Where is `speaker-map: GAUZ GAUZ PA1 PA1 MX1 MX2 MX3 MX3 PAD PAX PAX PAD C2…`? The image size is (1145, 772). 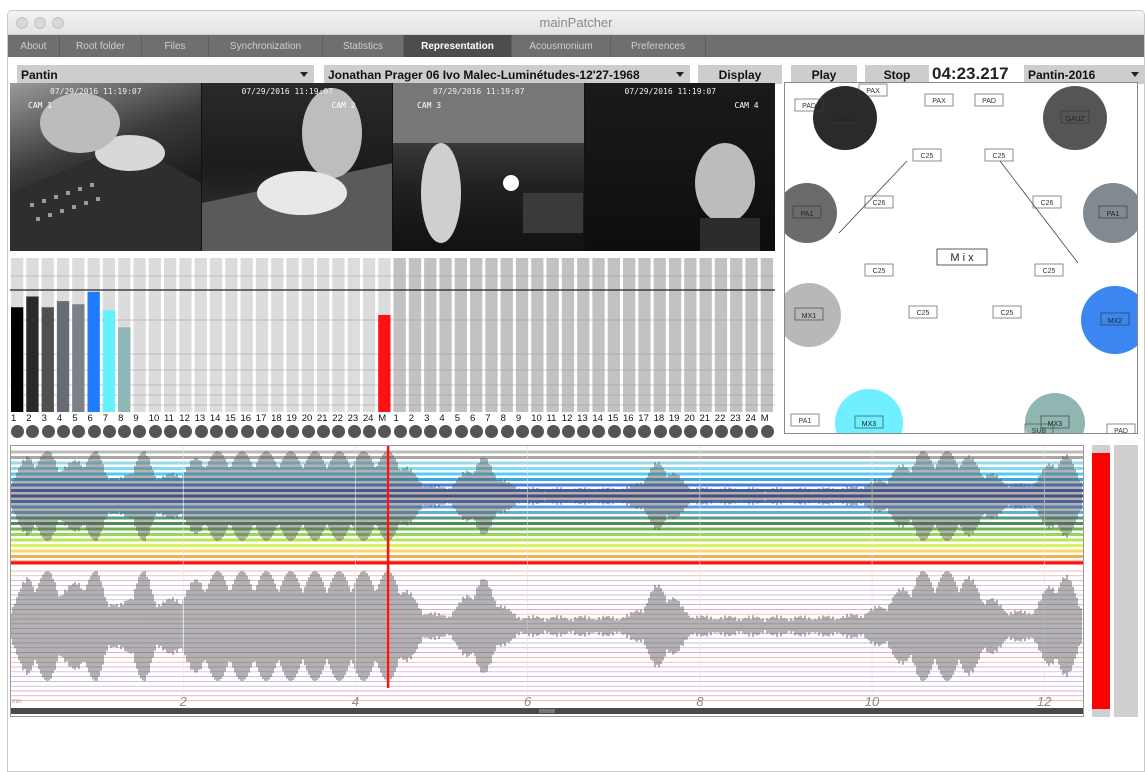
speaker-map: GAUZ GAUZ PA1 PA1 MX1 MX2 MX3 MX3 PAD PAX PAX PAD C2… is located at coordinates (961, 258).